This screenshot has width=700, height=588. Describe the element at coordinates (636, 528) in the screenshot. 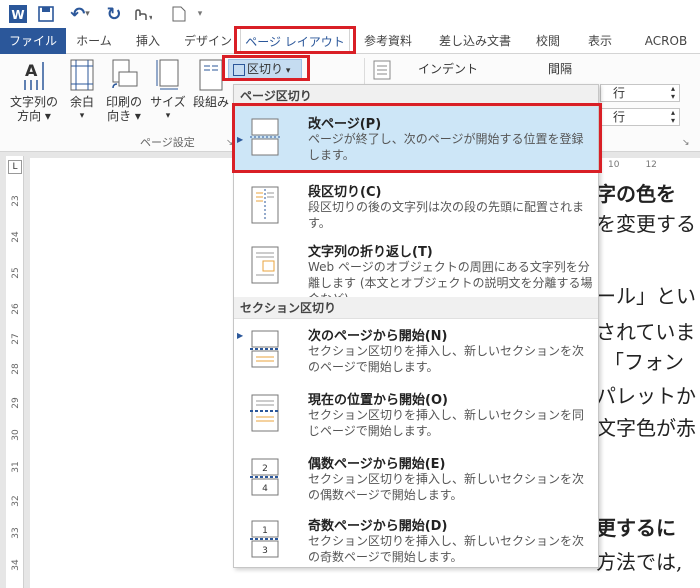

I see `doc-line: 更するに` at that location.